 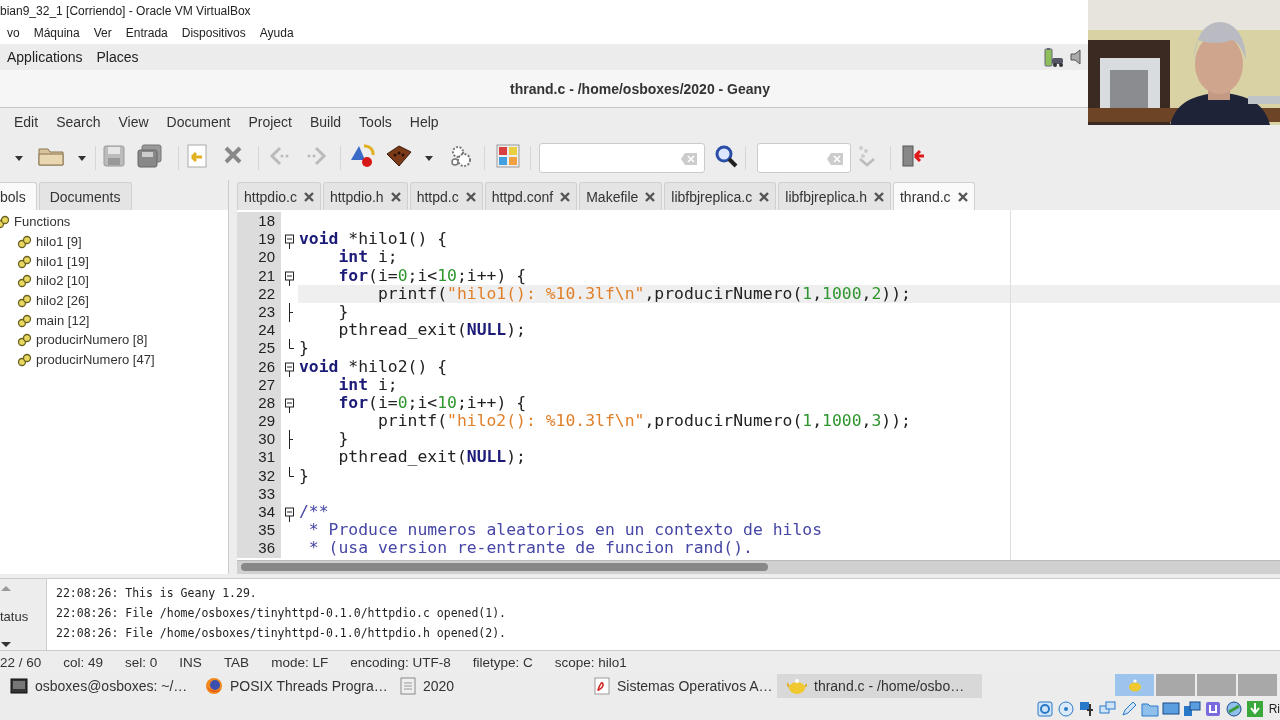 I want to click on battery-icon, so click(x=1053, y=58).